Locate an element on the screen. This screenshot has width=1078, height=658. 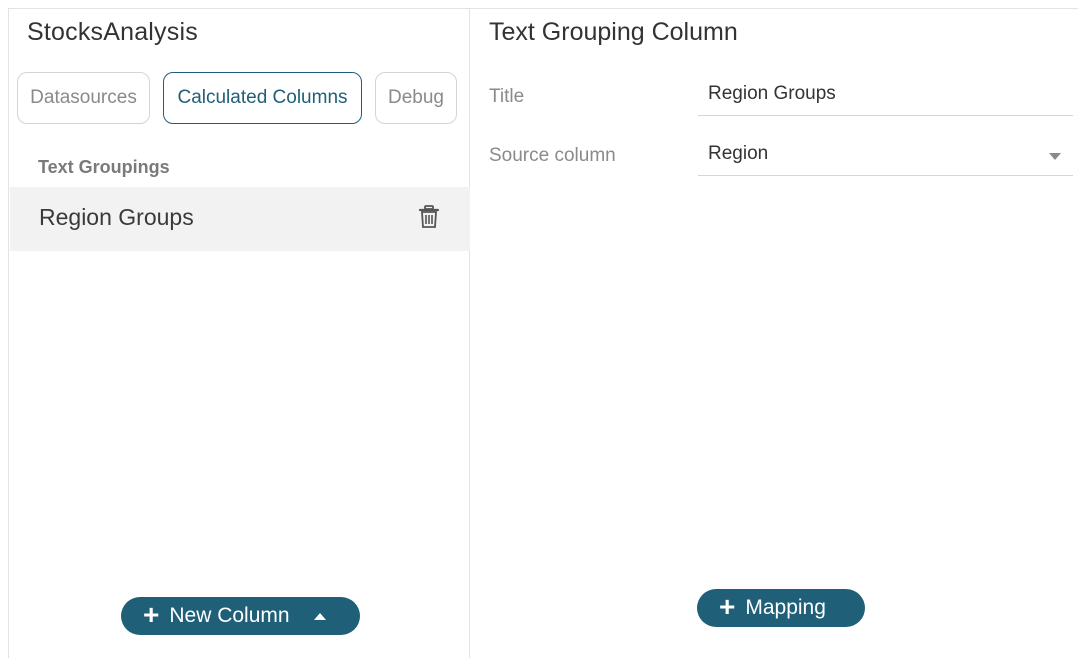
chevron-down-icon is located at coordinates (1055, 156).